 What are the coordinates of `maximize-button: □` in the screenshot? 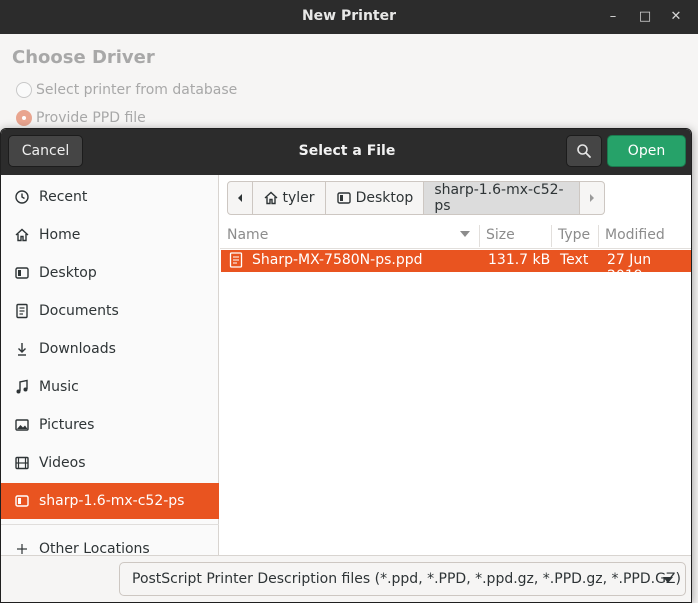 It's located at (645, 17).